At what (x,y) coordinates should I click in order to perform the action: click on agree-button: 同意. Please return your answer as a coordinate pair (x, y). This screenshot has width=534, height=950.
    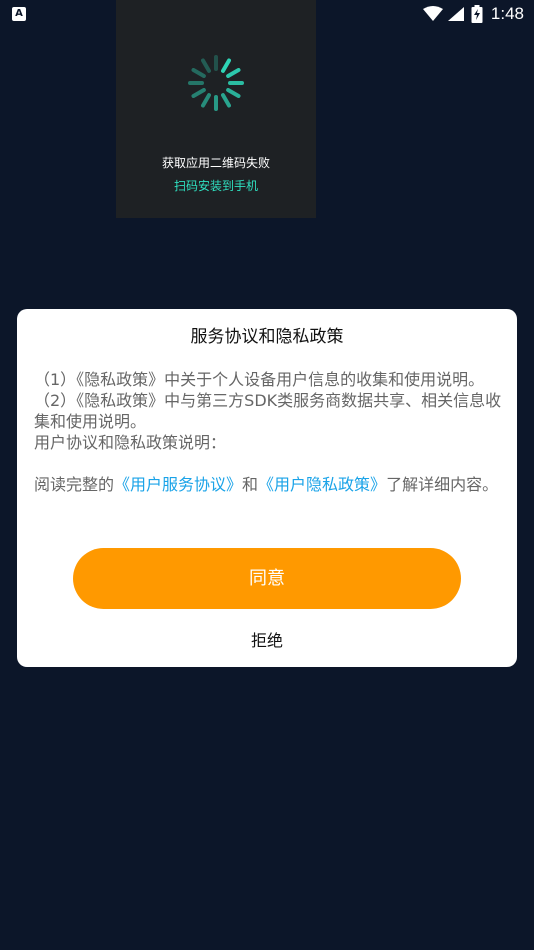
    Looking at the image, I should click on (267, 578).